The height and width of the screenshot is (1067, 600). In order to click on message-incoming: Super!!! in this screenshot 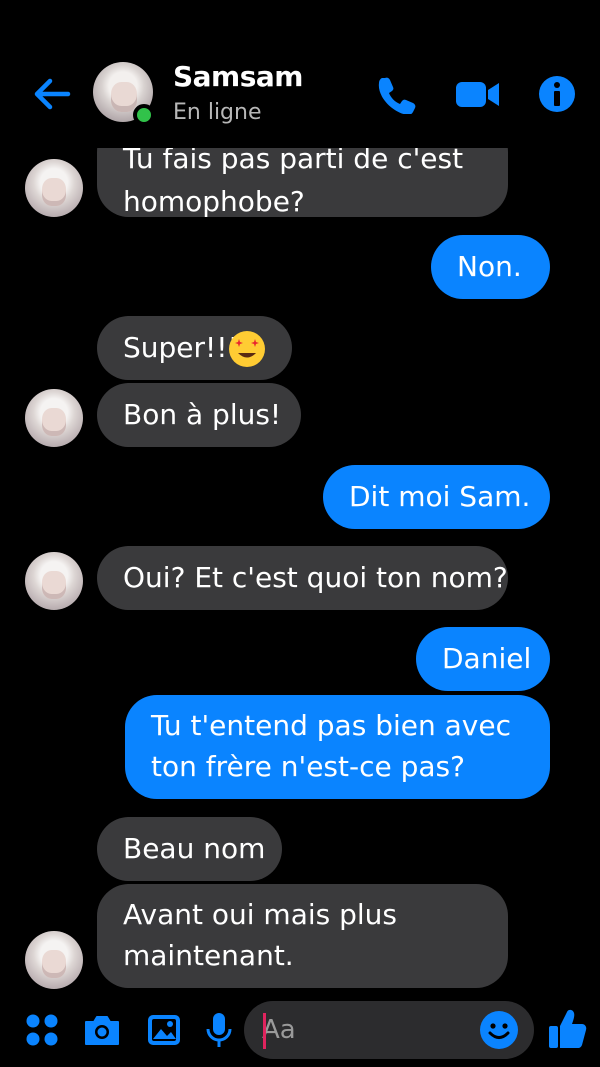, I will do `click(194, 348)`.